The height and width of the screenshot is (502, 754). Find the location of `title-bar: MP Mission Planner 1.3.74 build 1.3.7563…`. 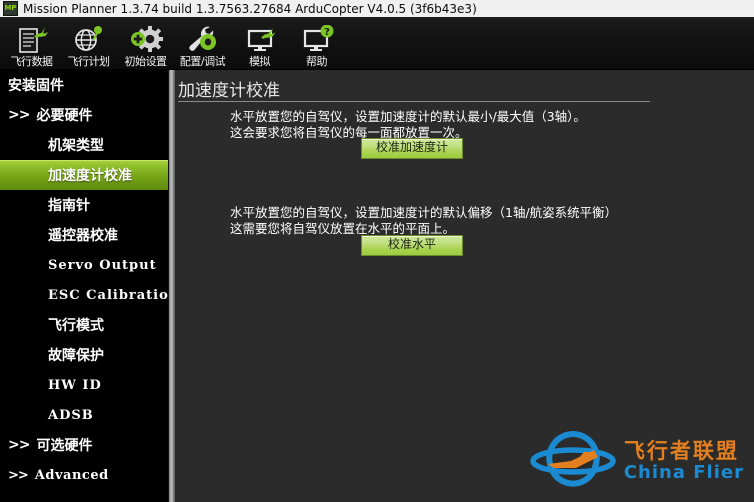

title-bar: MP Mission Planner 1.3.74 build 1.3.7563… is located at coordinates (377, 9).